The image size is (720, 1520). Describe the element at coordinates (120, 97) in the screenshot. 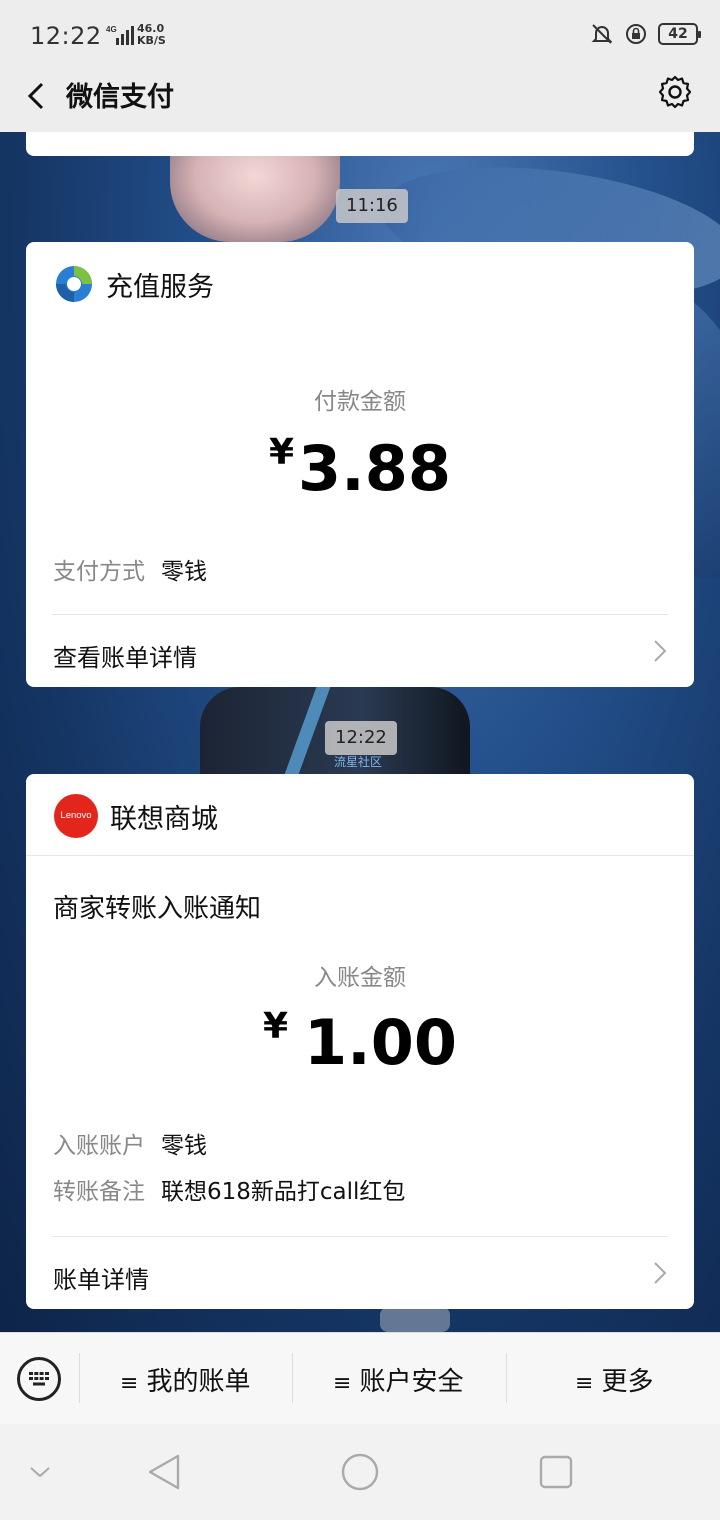

I see `page-title: 微信支付` at that location.